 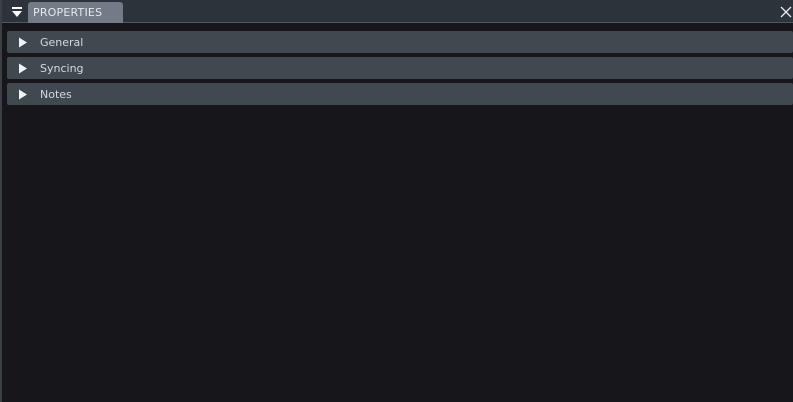 I want to click on panel-menu-button, so click(x=17, y=11).